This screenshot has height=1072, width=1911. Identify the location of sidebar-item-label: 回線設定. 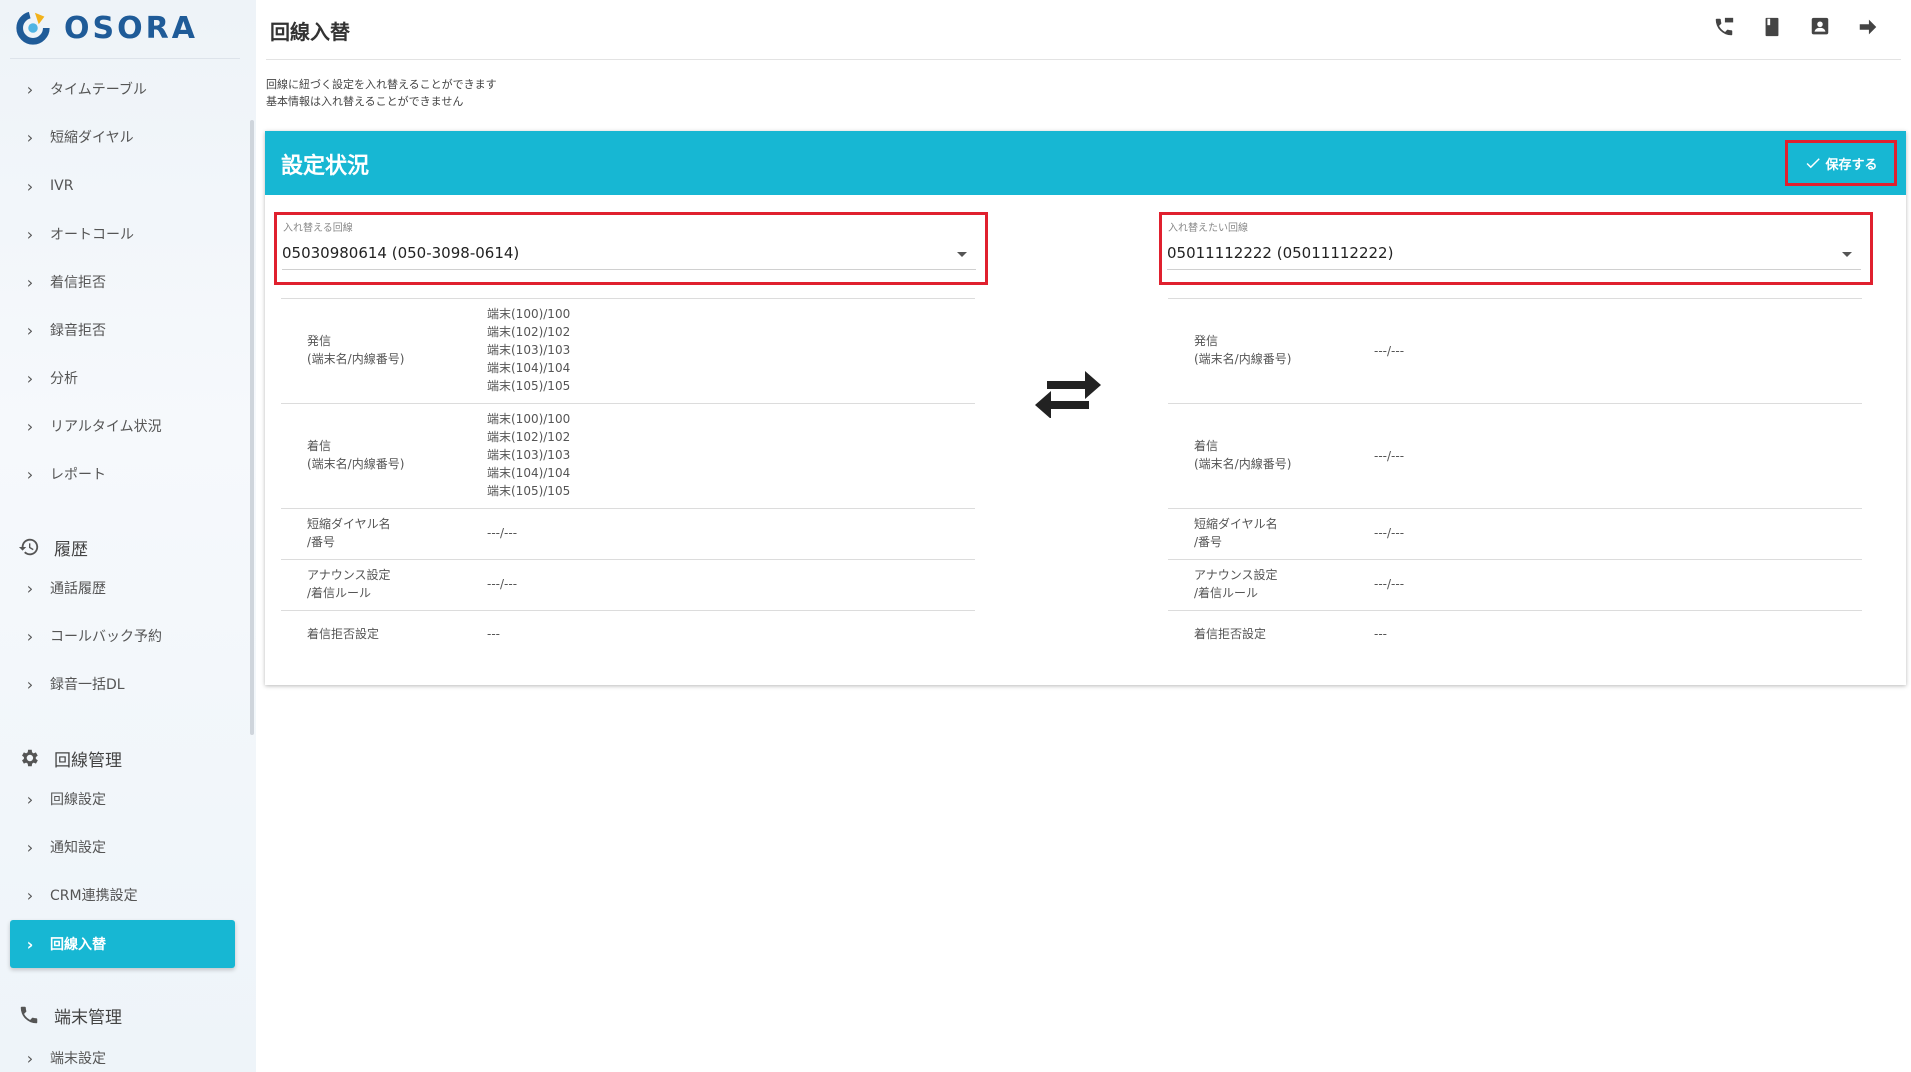
(78, 800).